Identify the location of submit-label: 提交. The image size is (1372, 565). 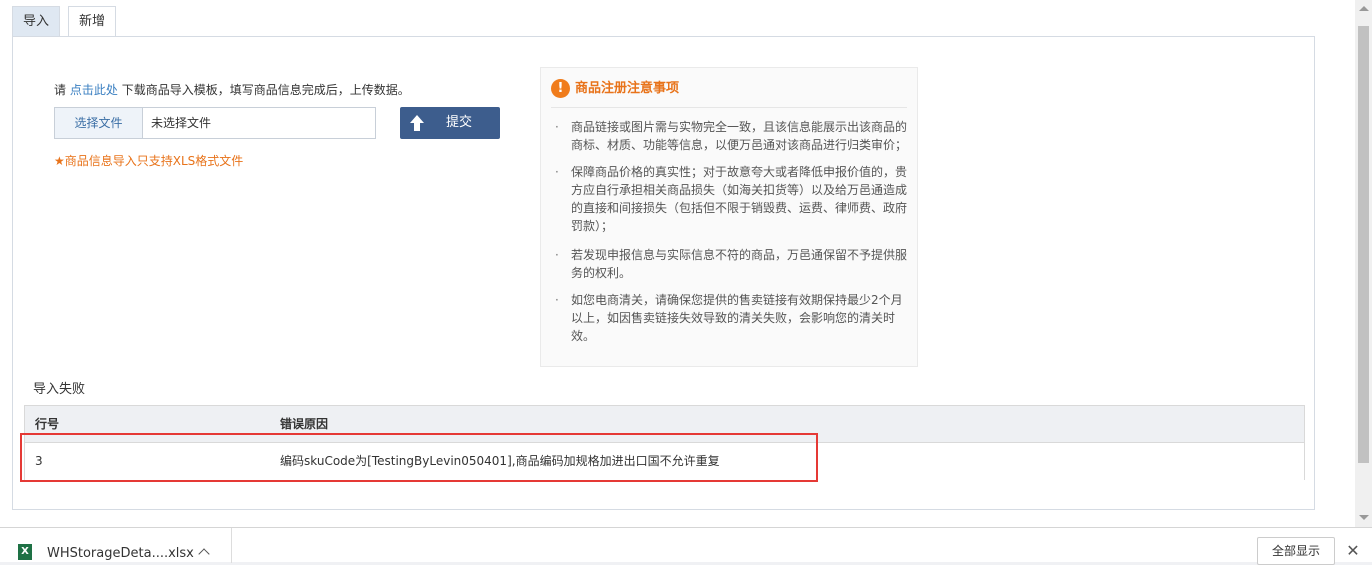
(459, 122).